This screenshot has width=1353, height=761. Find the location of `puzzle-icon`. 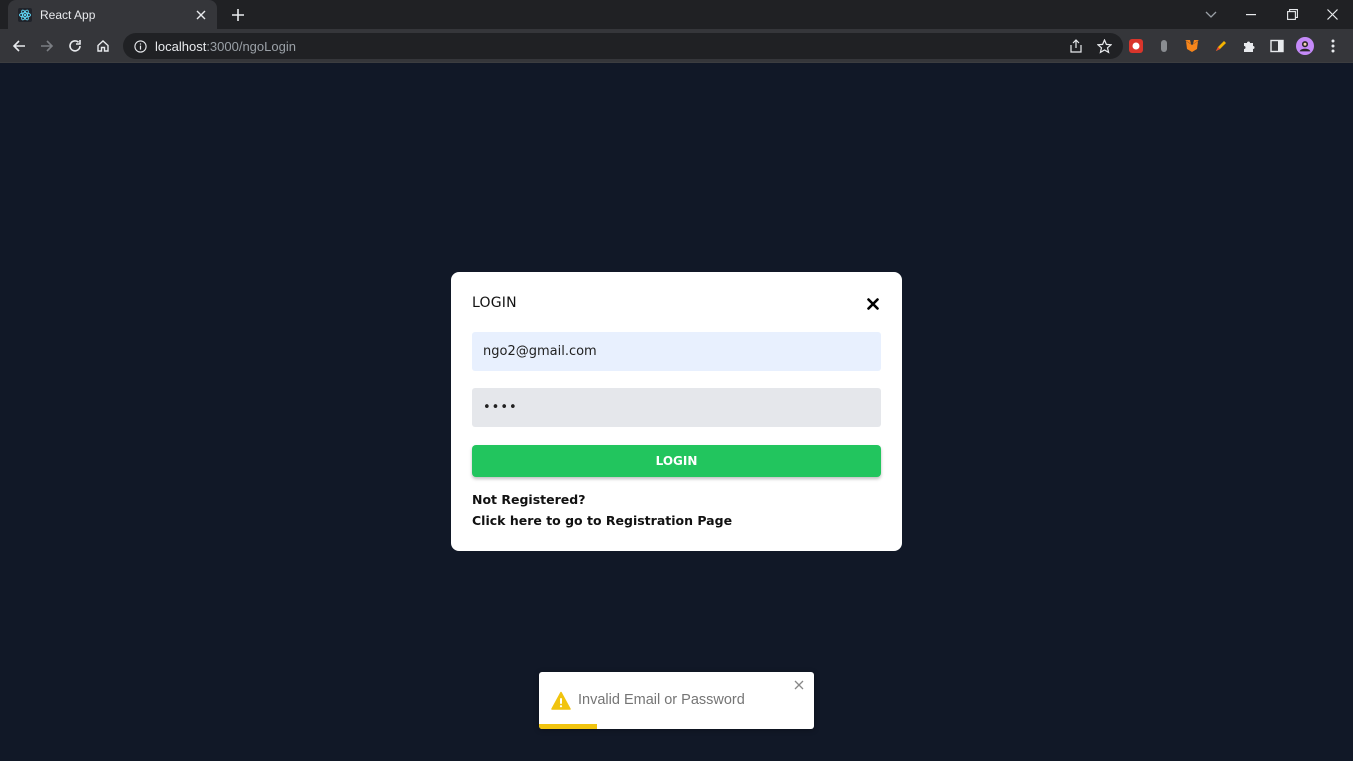

puzzle-icon is located at coordinates (1249, 46).